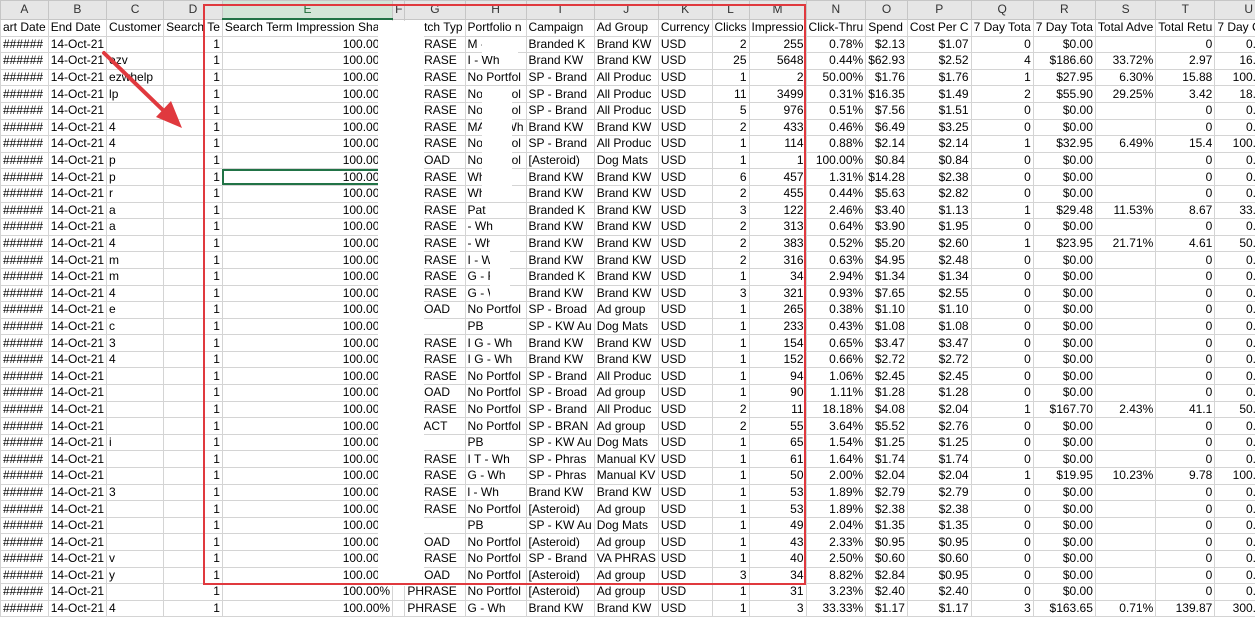 The image size is (1255, 621). Describe the element at coordinates (435, 542) in the screenshot. I see `cell: BROAD` at that location.